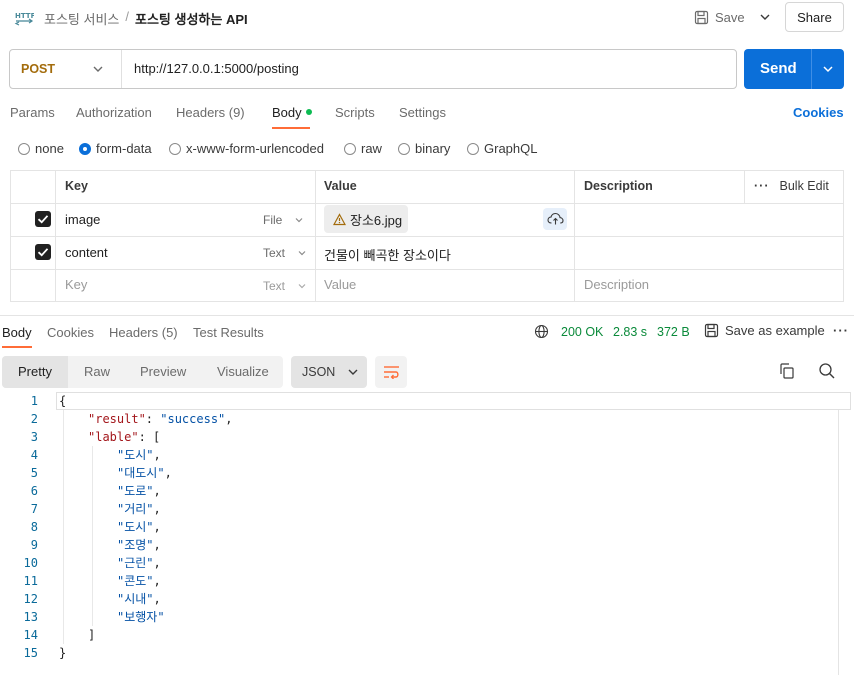  I want to click on body-type-graphql: GraphQL, so click(502, 148).